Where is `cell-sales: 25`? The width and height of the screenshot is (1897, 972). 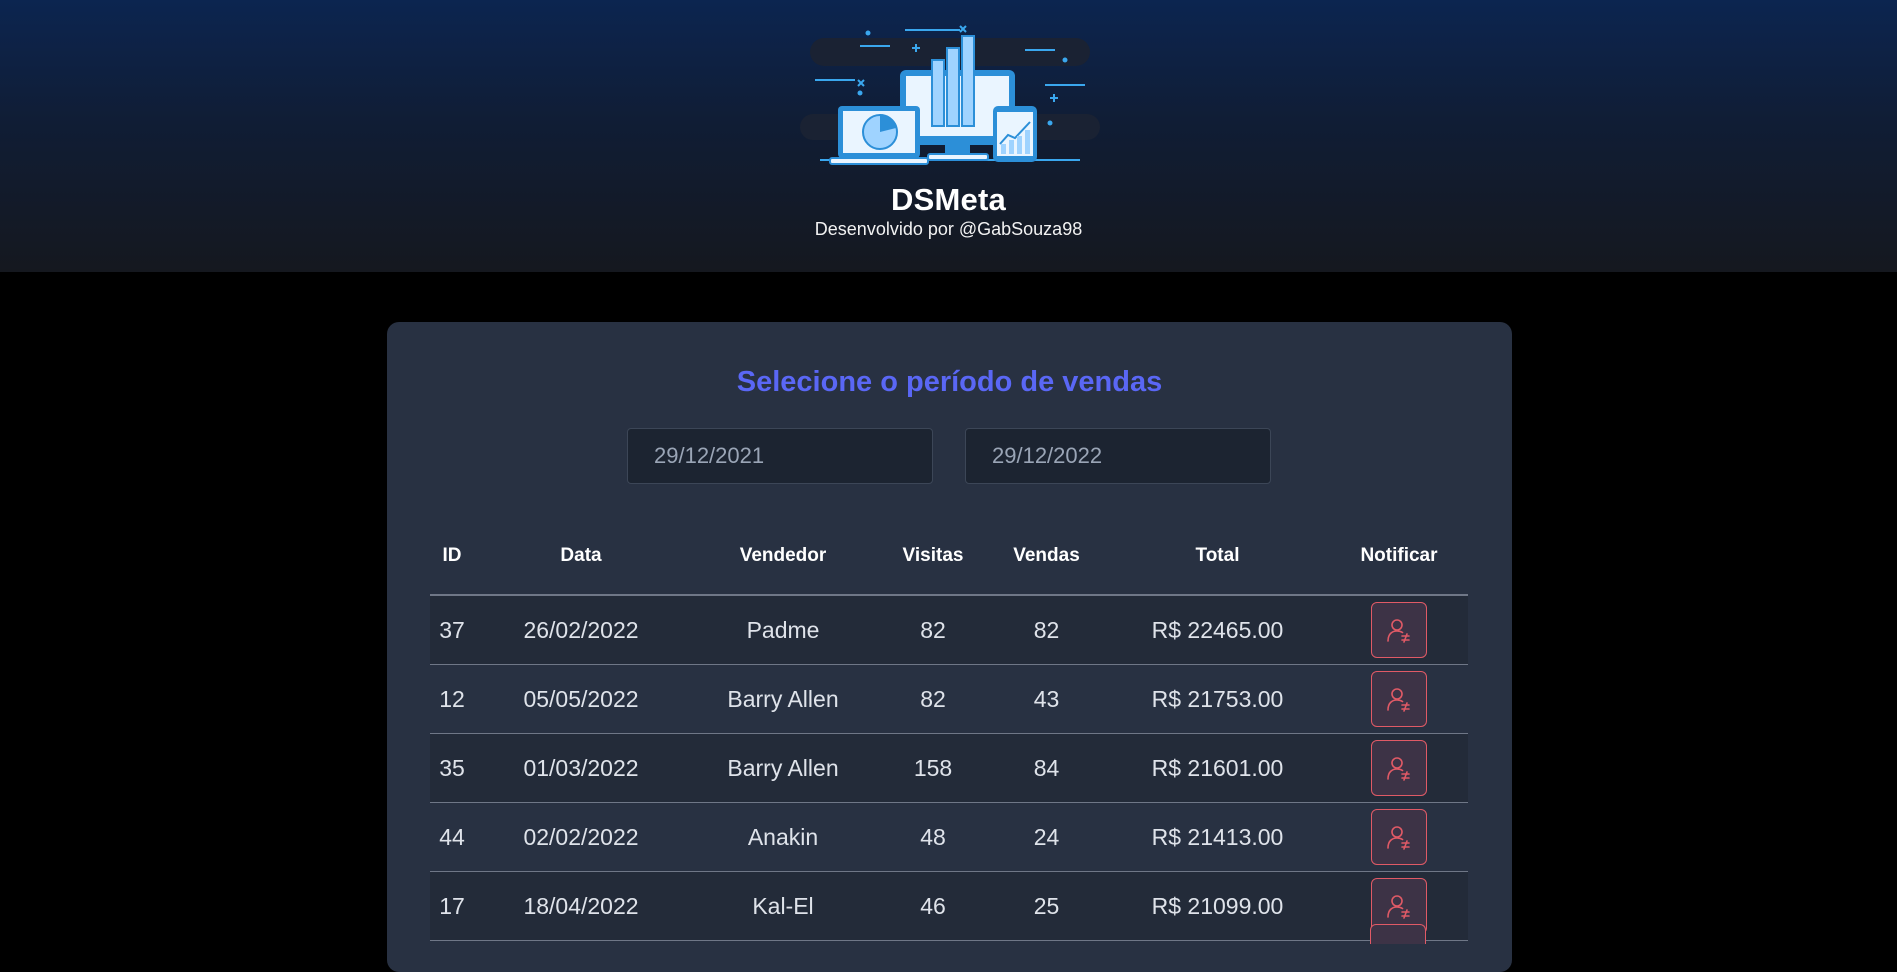
cell-sales: 25 is located at coordinates (1046, 906).